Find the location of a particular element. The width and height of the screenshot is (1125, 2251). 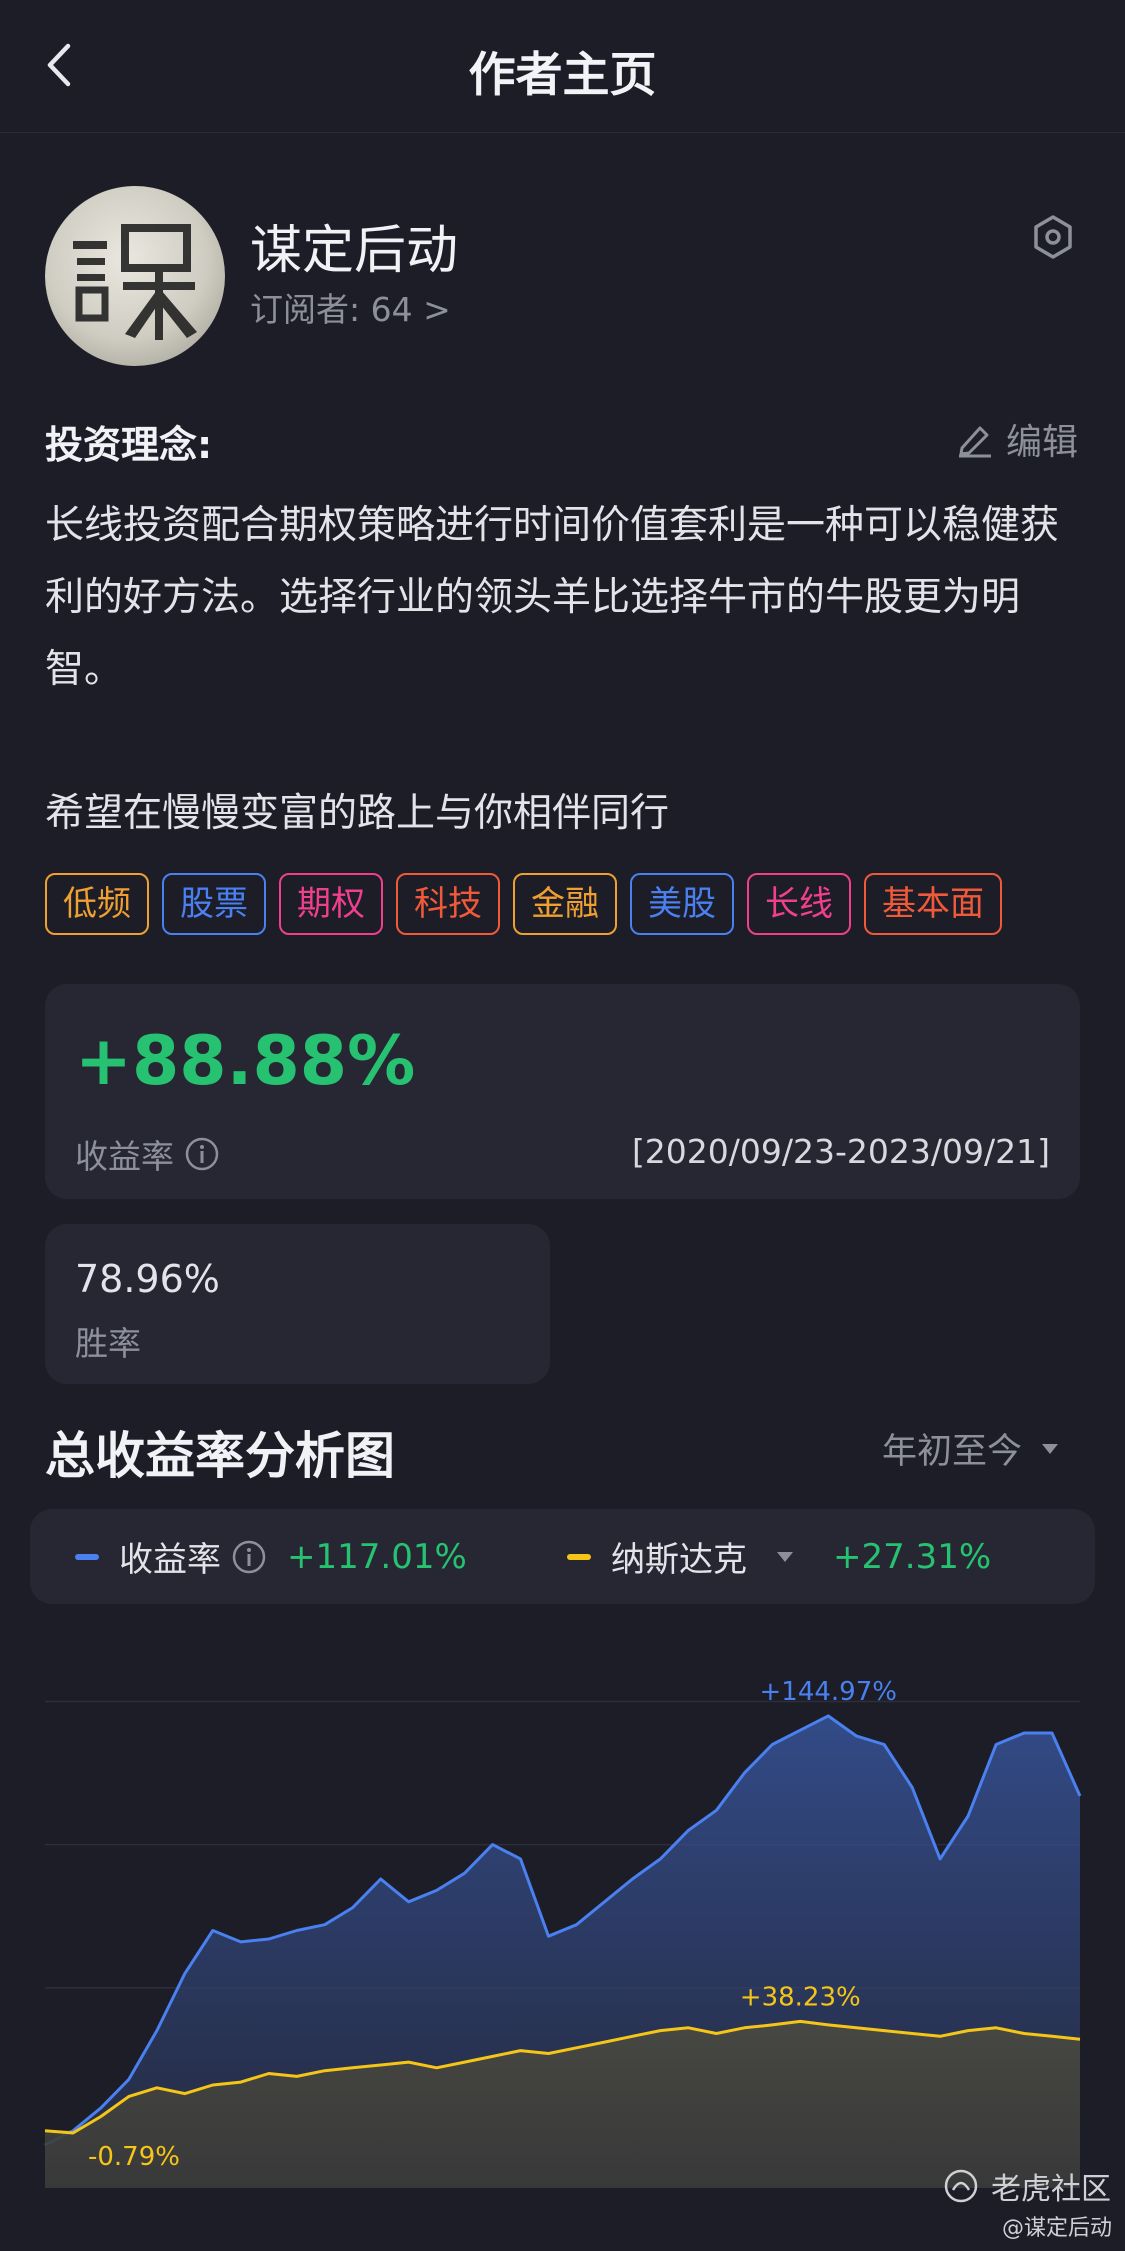

legend-series2-name: 纳斯达克 is located at coordinates (679, 1560).